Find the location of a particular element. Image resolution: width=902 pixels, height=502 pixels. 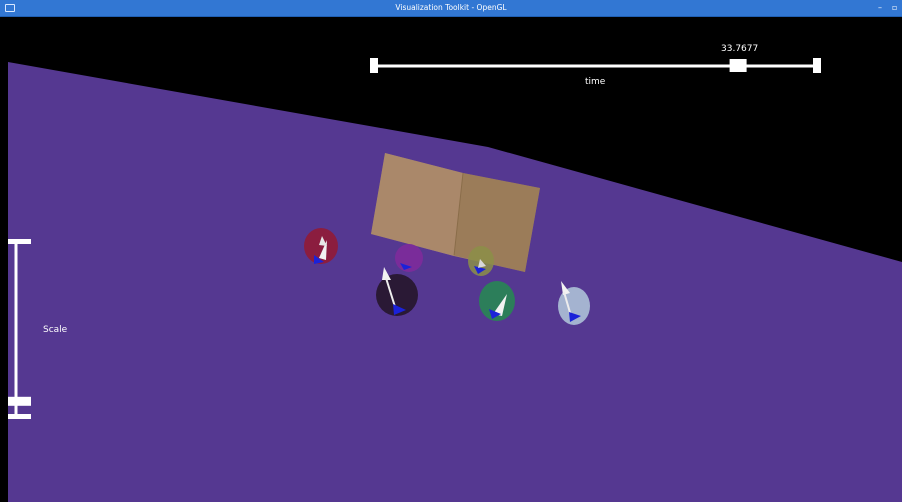

window-titlebar: Visualization Toolkit - OpenGL – ▫ is located at coordinates (451, 8).